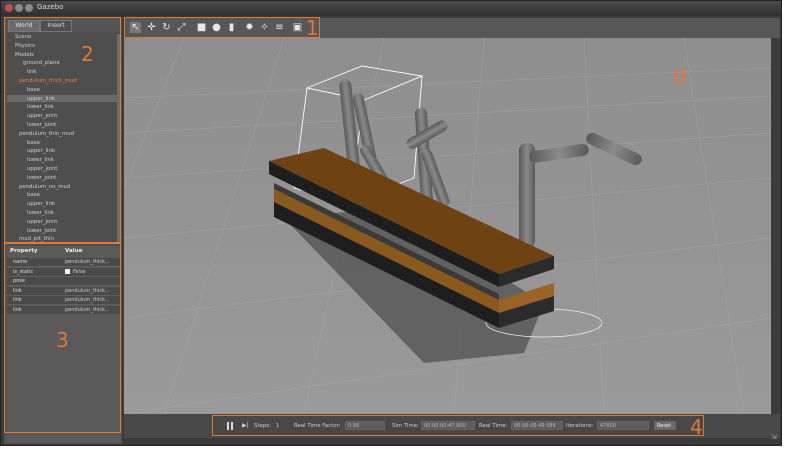 The image size is (785, 449). I want to click on annotation-box-time-panel, so click(458, 425).